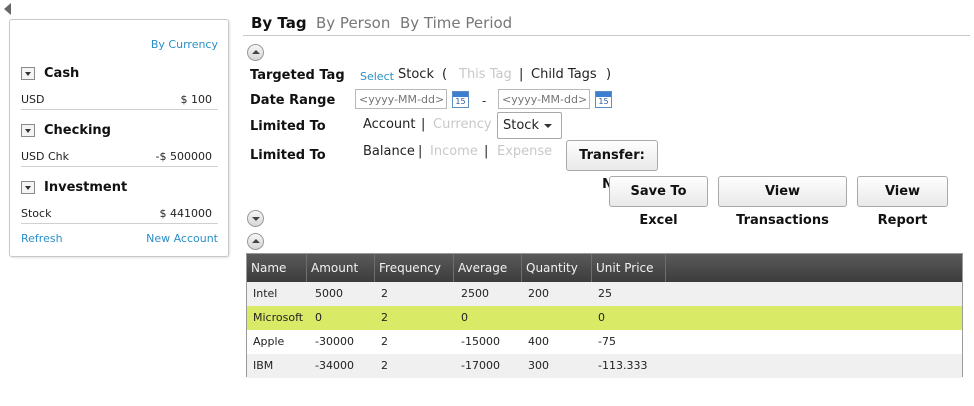  I want to click on open-paren: (, so click(445, 74).